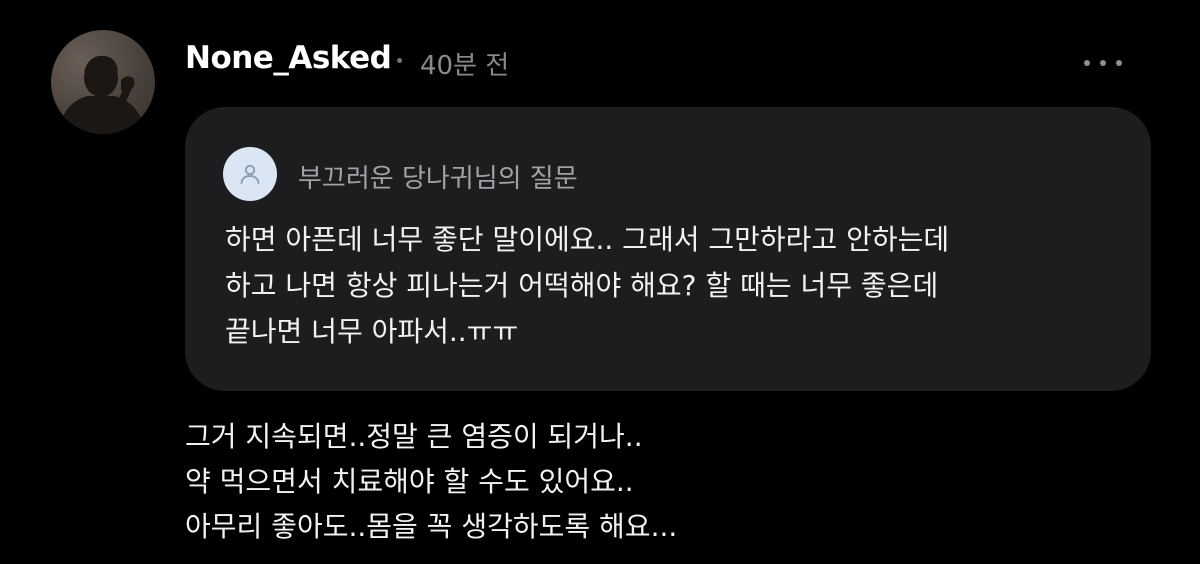 This screenshot has width=1200, height=564. What do you see at coordinates (465, 66) in the screenshot?
I see `post-timestamp: 40분 전` at bounding box center [465, 66].